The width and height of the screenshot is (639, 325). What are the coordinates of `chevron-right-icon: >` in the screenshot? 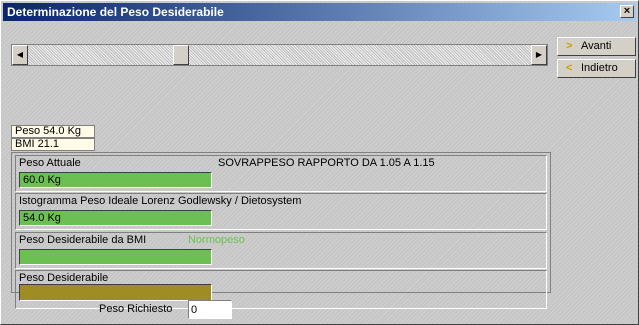 It's located at (569, 46).